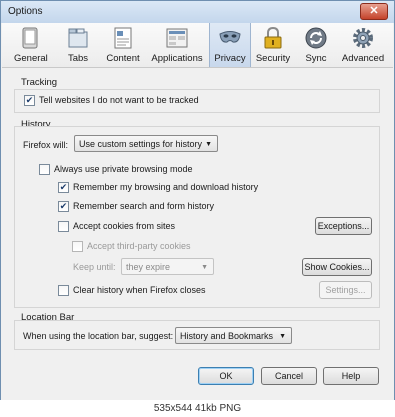 This screenshot has height=417, width=395. I want to click on pane-security: Security, so click(273, 45).